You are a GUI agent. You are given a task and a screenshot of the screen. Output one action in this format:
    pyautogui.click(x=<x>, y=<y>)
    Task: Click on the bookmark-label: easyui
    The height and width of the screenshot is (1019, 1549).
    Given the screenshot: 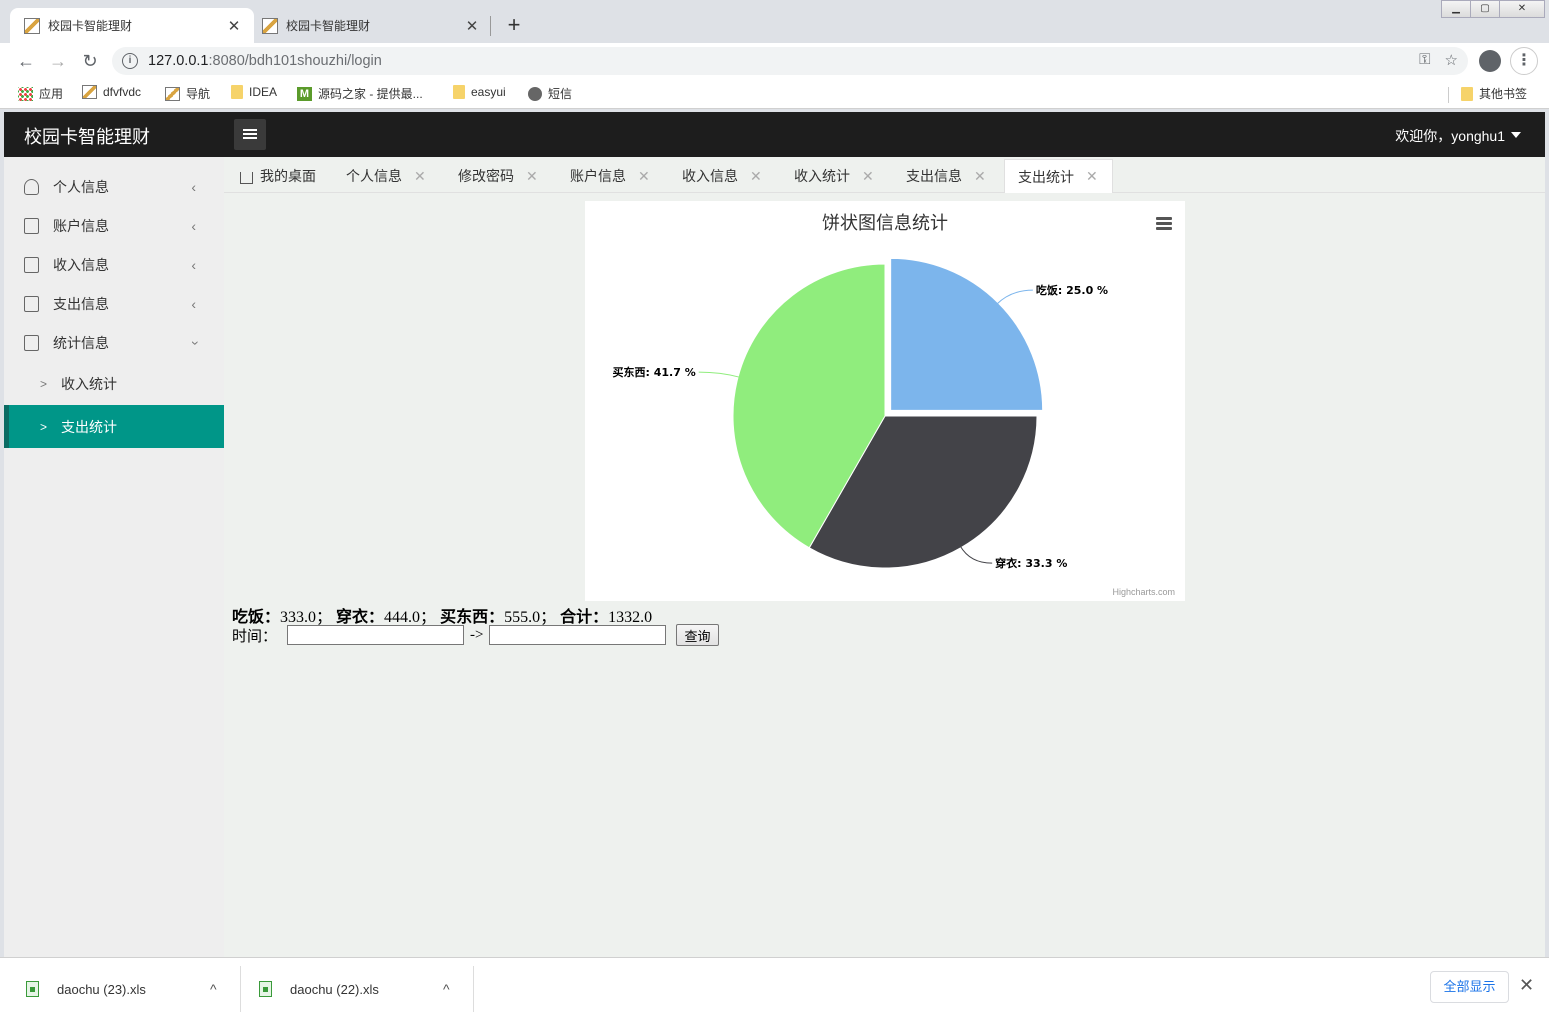 What is the action you would take?
    pyautogui.click(x=488, y=92)
    